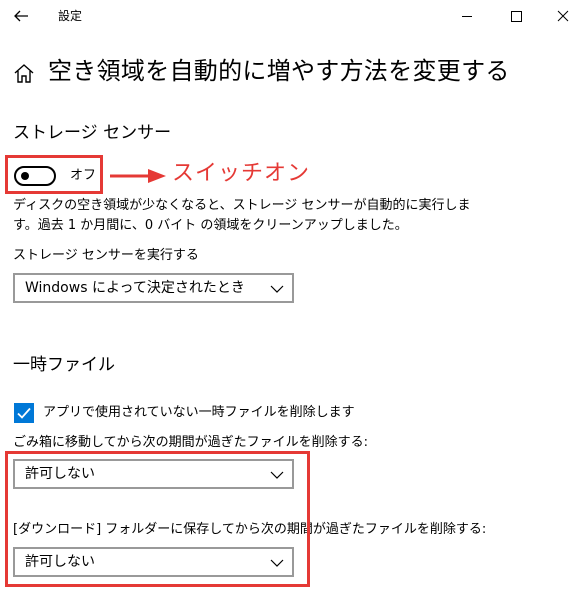  I want to click on delete-temp-files-label: アプリで使用されていない一時ファイルを削除します, so click(199, 412).